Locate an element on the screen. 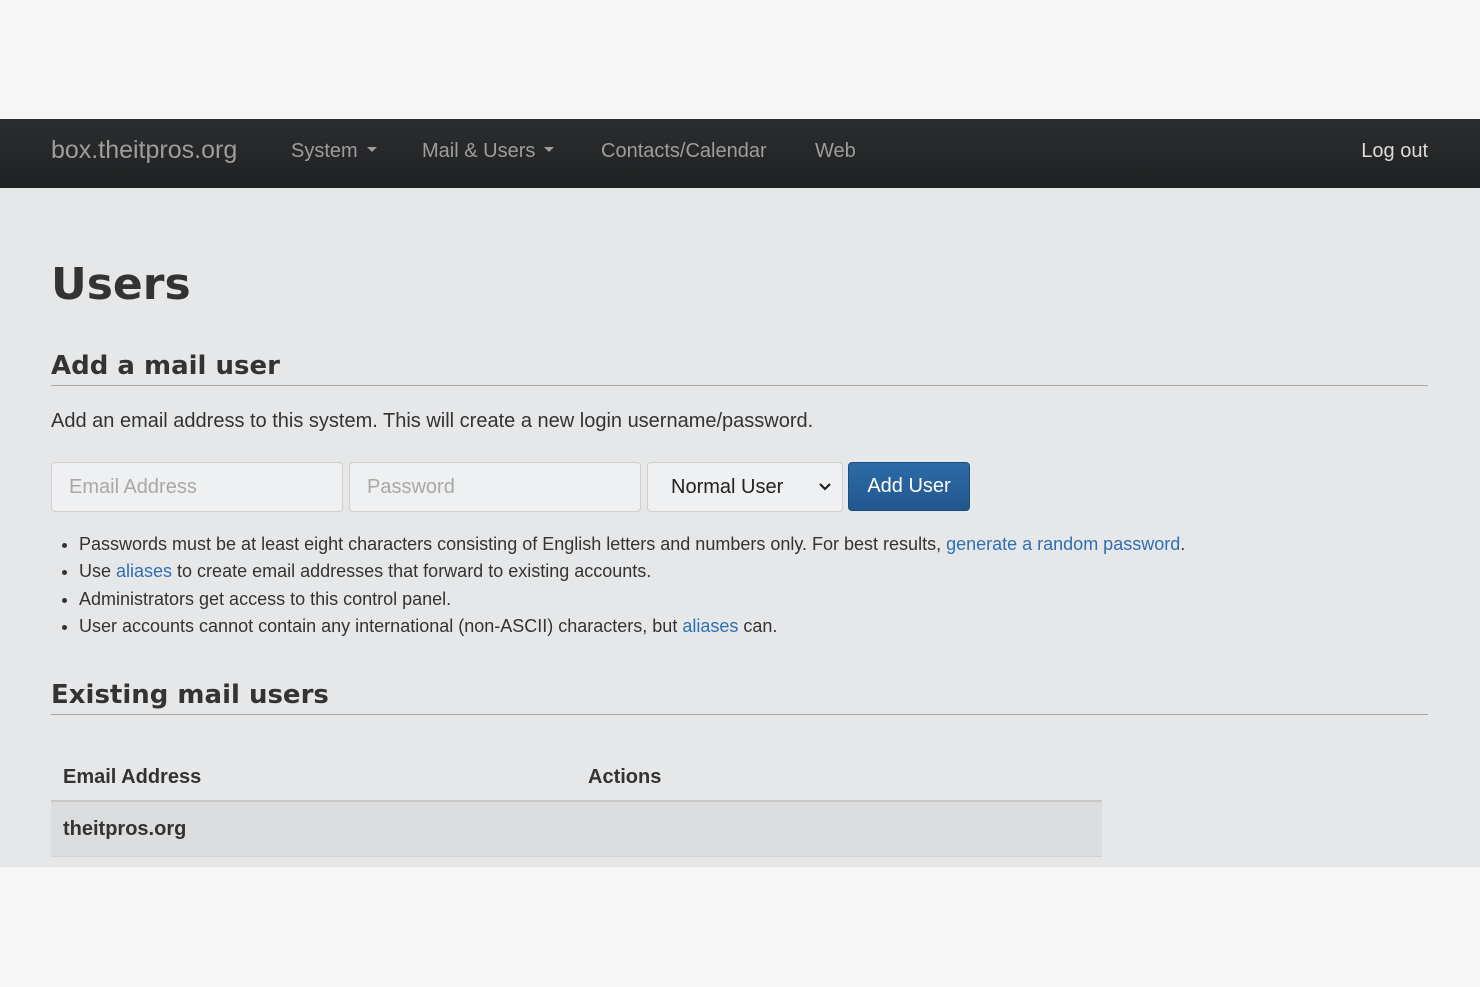 The height and width of the screenshot is (987, 1480). add-user-heading: Add a mail user is located at coordinates (739, 368).